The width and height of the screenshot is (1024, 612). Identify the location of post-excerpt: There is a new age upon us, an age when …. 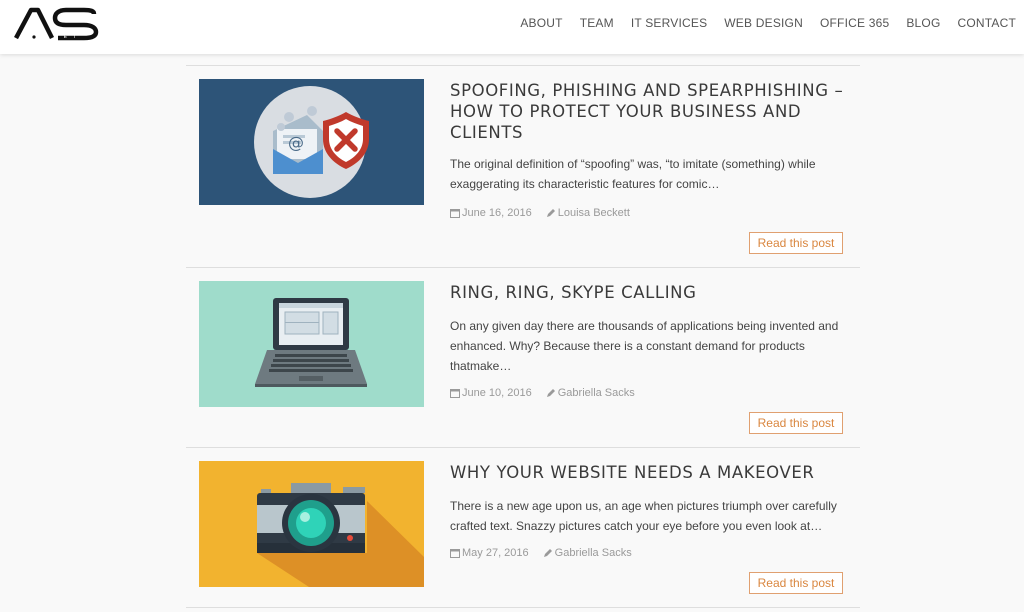
(643, 516).